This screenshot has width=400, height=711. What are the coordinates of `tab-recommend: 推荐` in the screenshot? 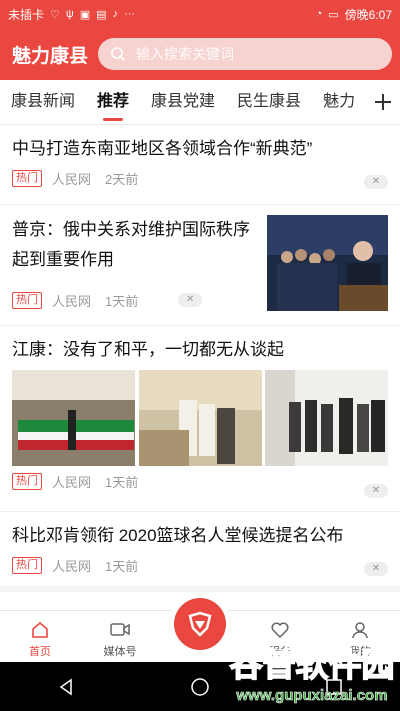 It's located at (113, 102).